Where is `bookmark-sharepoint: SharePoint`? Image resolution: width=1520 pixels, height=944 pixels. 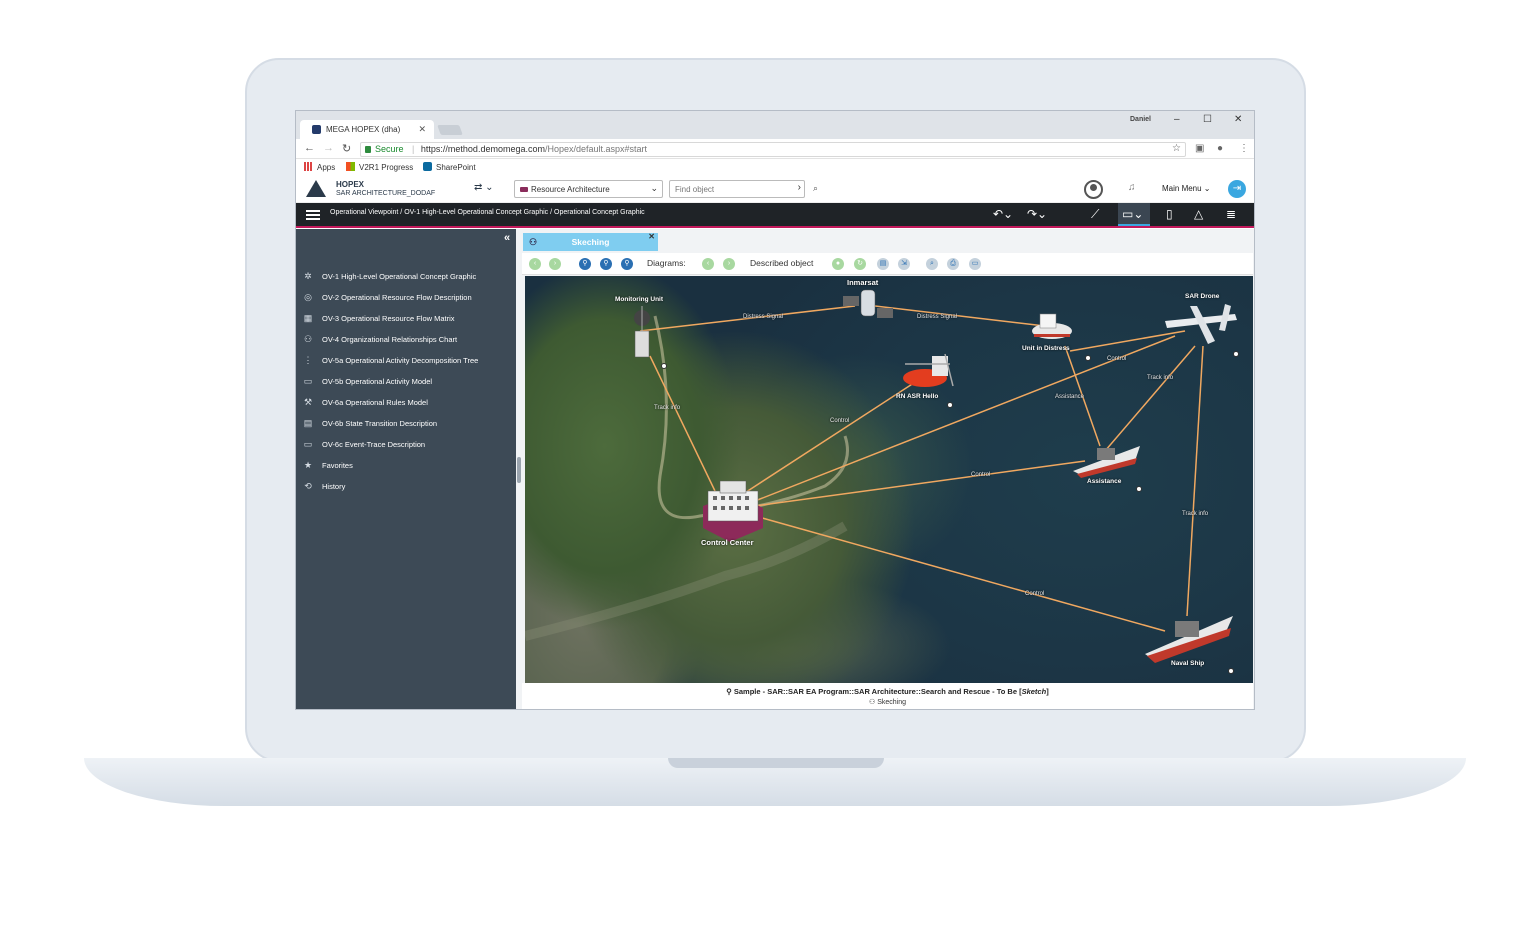 bookmark-sharepoint: SharePoint is located at coordinates (449, 167).